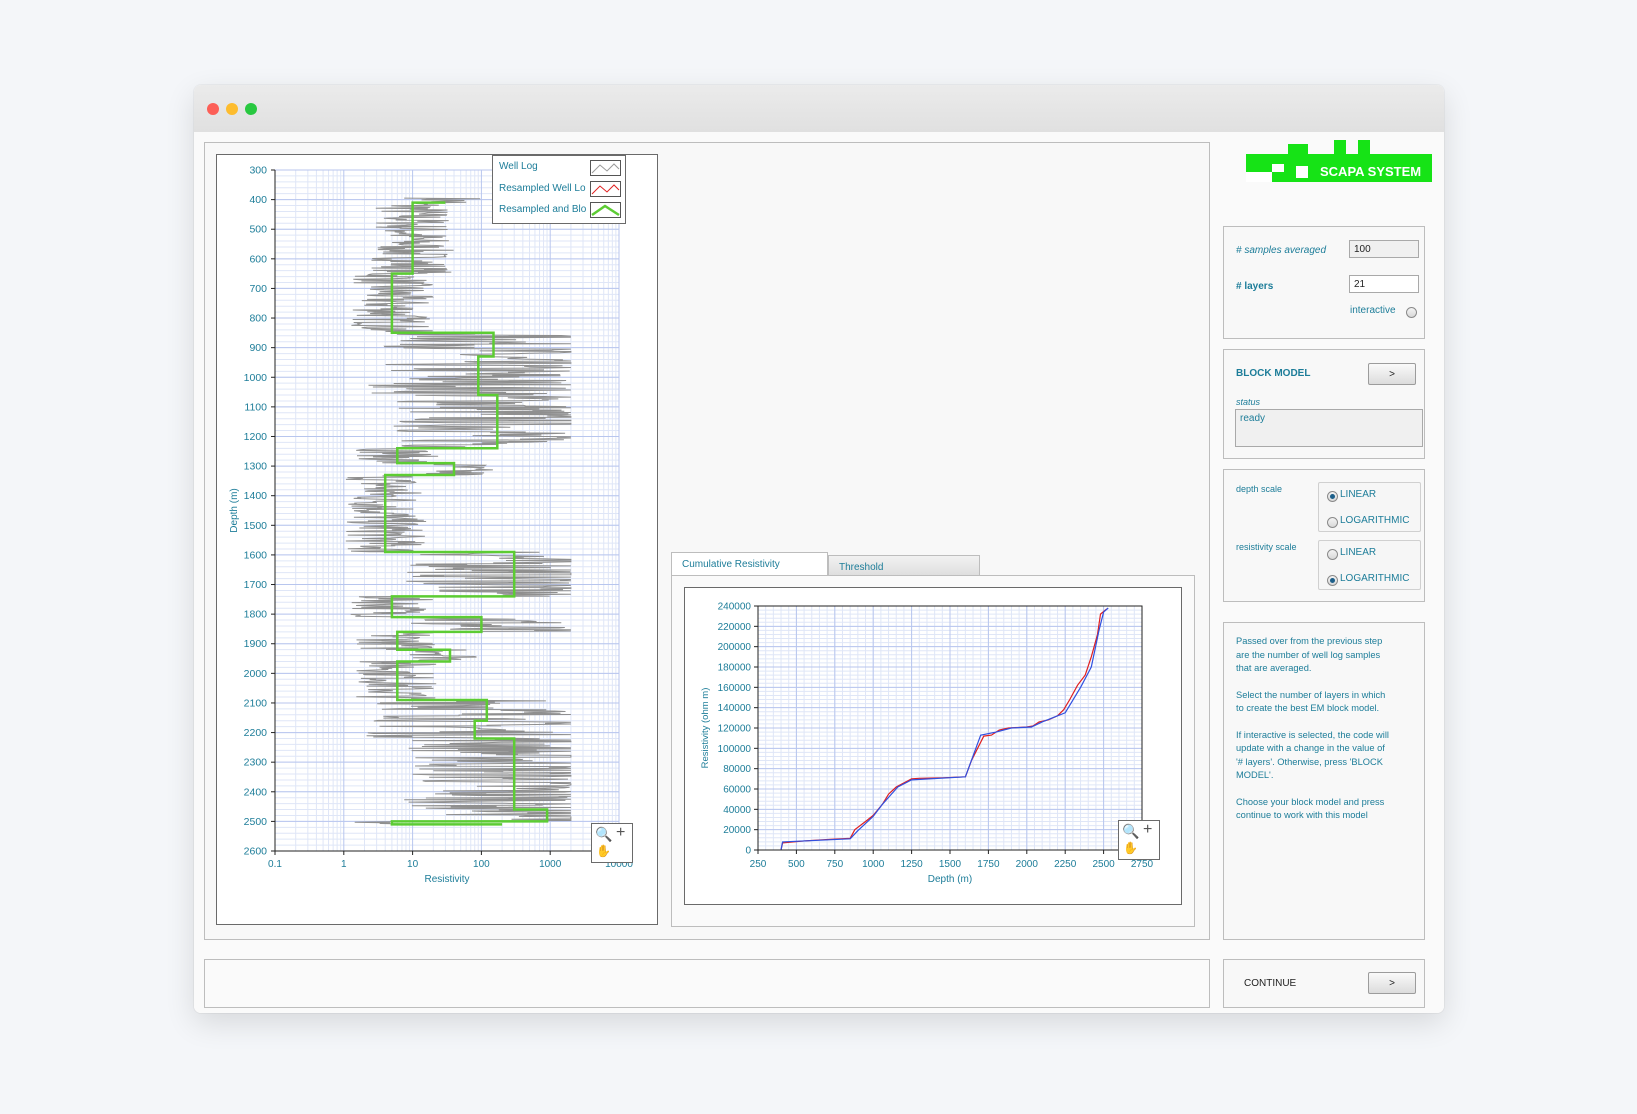  I want to click on x-tick-label: 1, so click(344, 864).